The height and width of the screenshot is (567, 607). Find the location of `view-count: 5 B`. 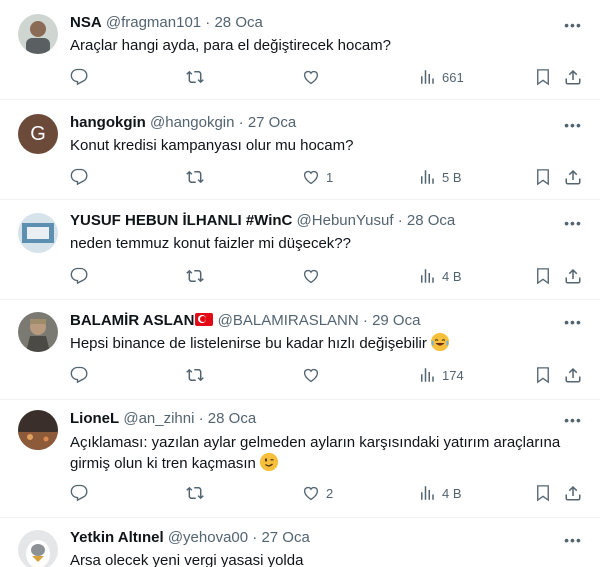

view-count: 5 B is located at coordinates (452, 177).